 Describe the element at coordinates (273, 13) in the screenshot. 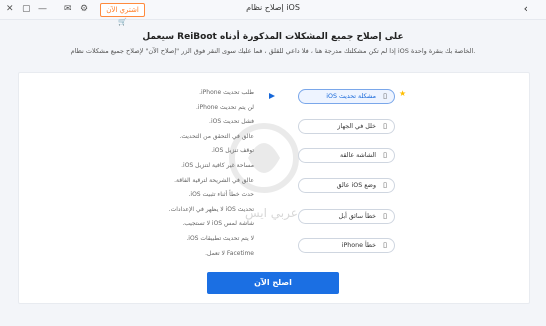

I see `title-bar: ‹ إصلاح نظام iOS ✕ ▢ — ✉ ⚙ اشتري الآن 🛒` at that location.